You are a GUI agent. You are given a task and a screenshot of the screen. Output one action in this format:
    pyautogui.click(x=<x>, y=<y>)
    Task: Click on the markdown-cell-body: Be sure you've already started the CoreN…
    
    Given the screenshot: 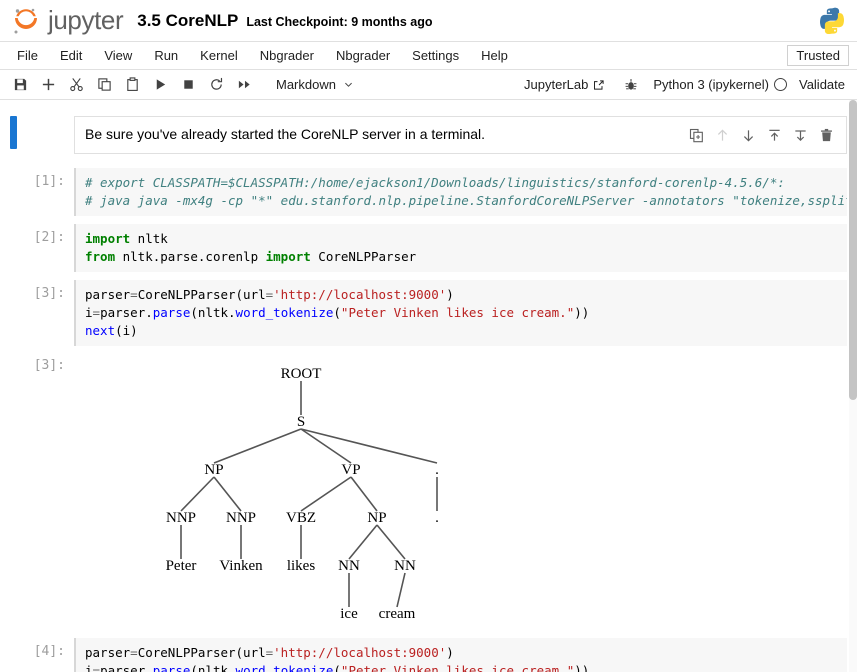 What is the action you would take?
    pyautogui.click(x=460, y=135)
    